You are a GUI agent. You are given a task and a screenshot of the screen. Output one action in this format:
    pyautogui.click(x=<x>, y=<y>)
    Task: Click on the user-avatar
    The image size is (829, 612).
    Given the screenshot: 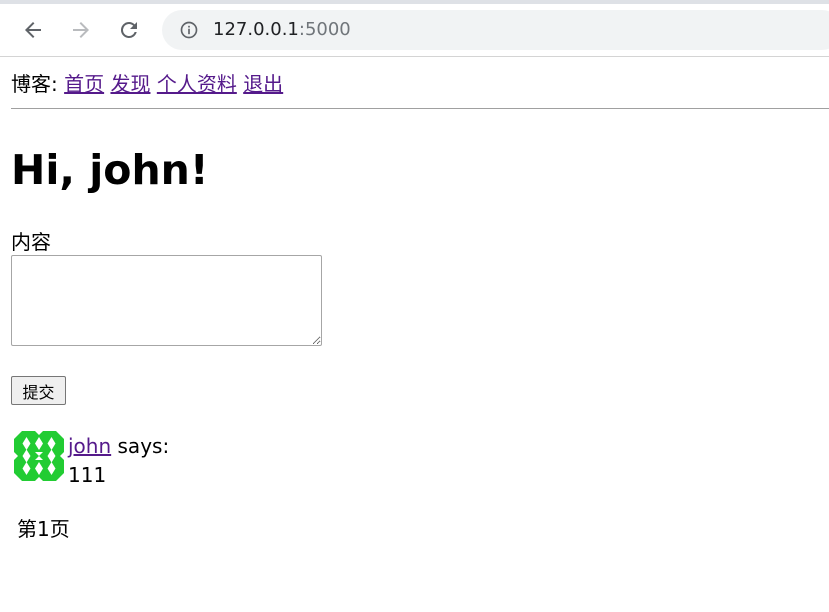 What is the action you would take?
    pyautogui.click(x=39, y=456)
    